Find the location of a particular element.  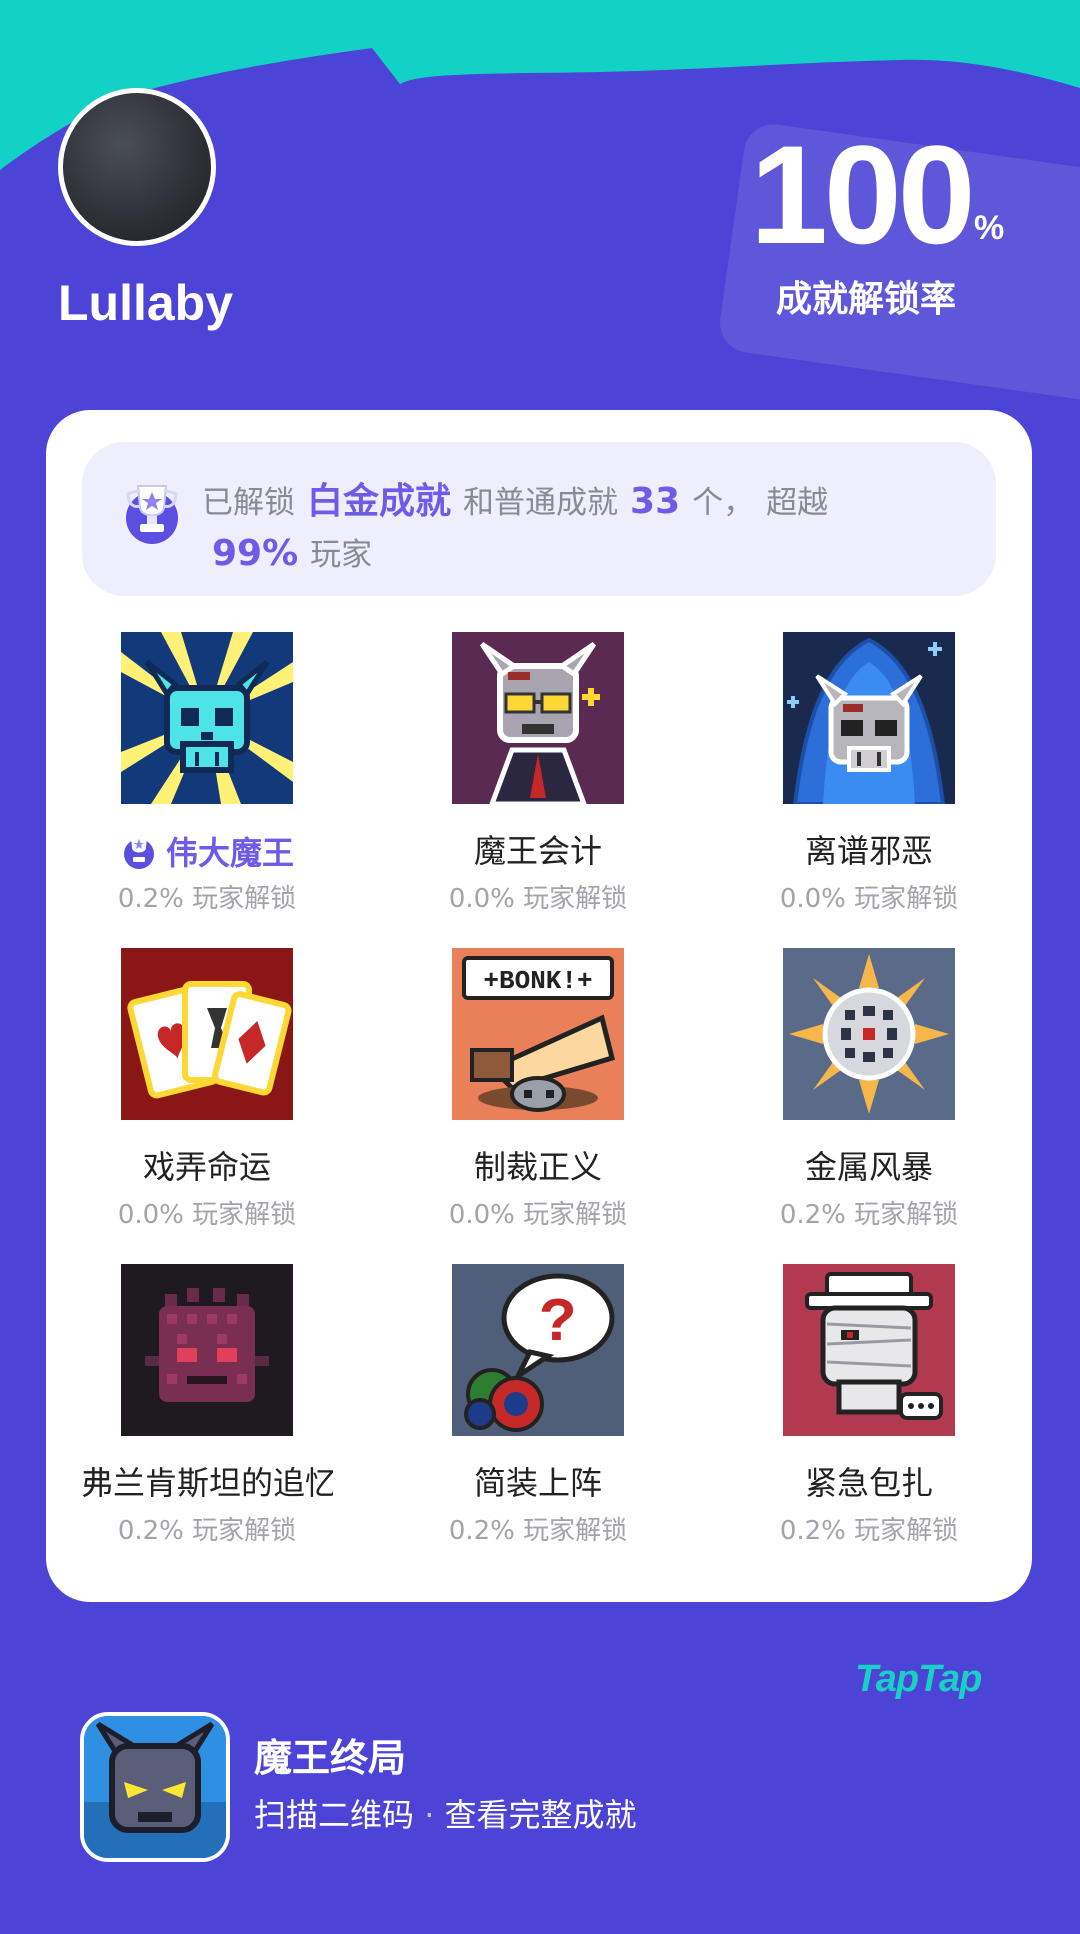

user-avatar is located at coordinates (137, 167).